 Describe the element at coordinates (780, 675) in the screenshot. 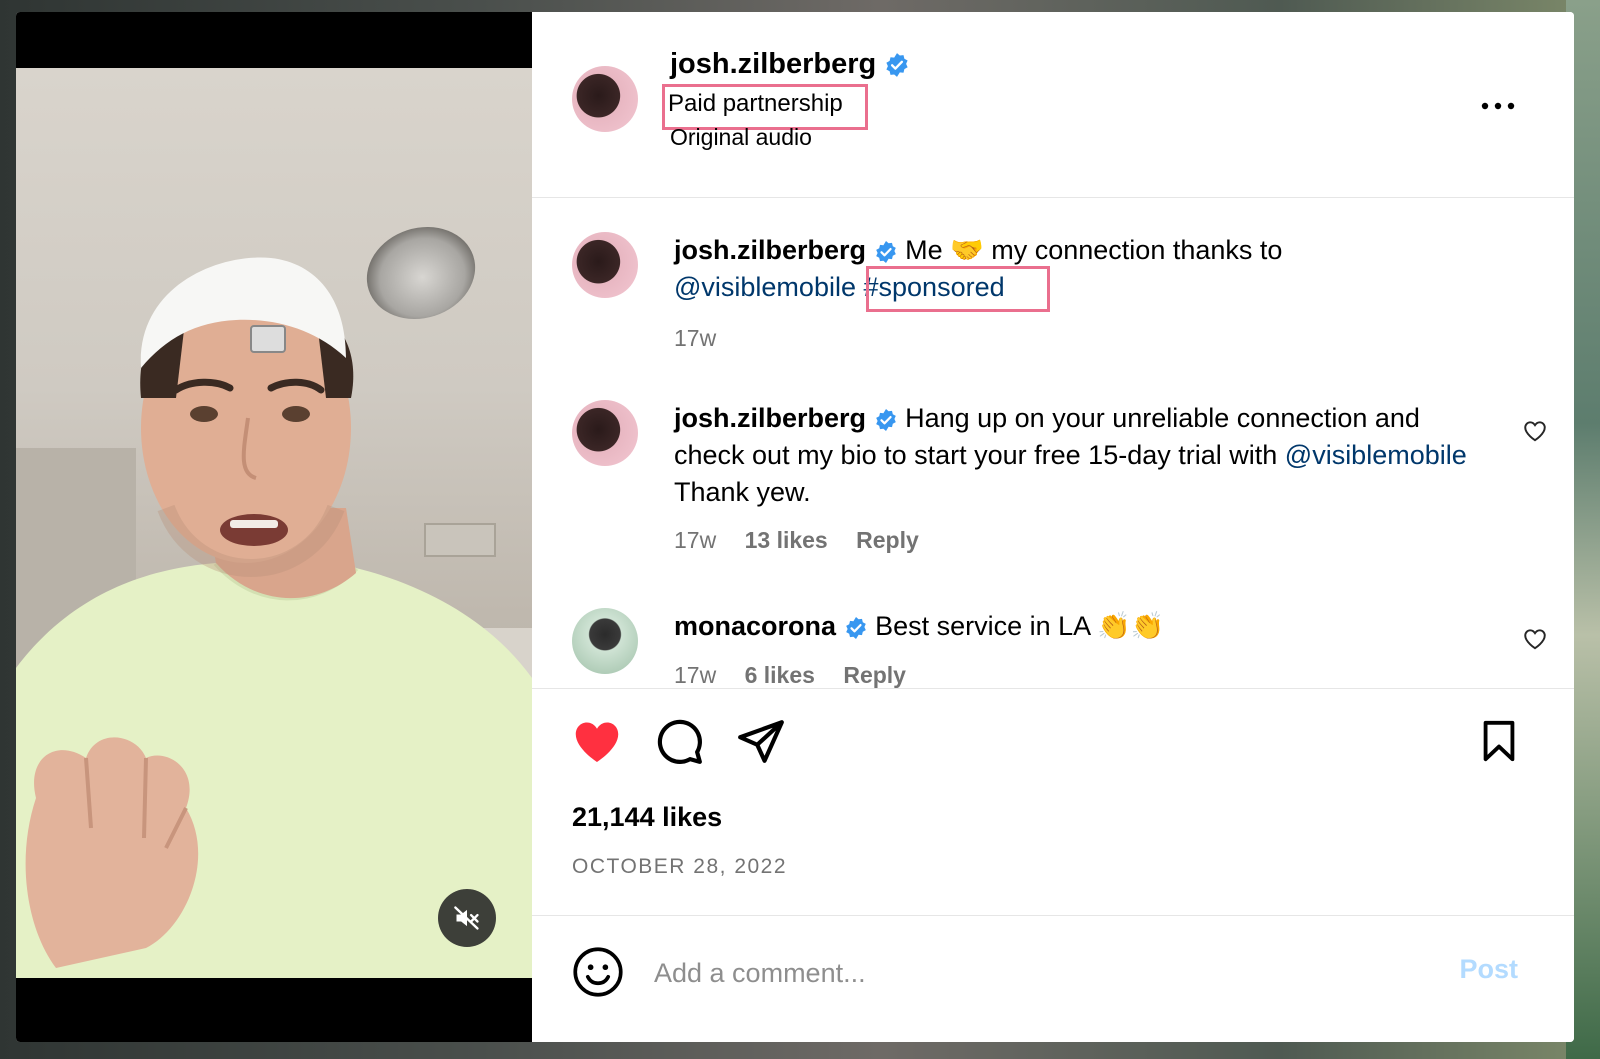

I see `comment-likes: 6 likes` at that location.